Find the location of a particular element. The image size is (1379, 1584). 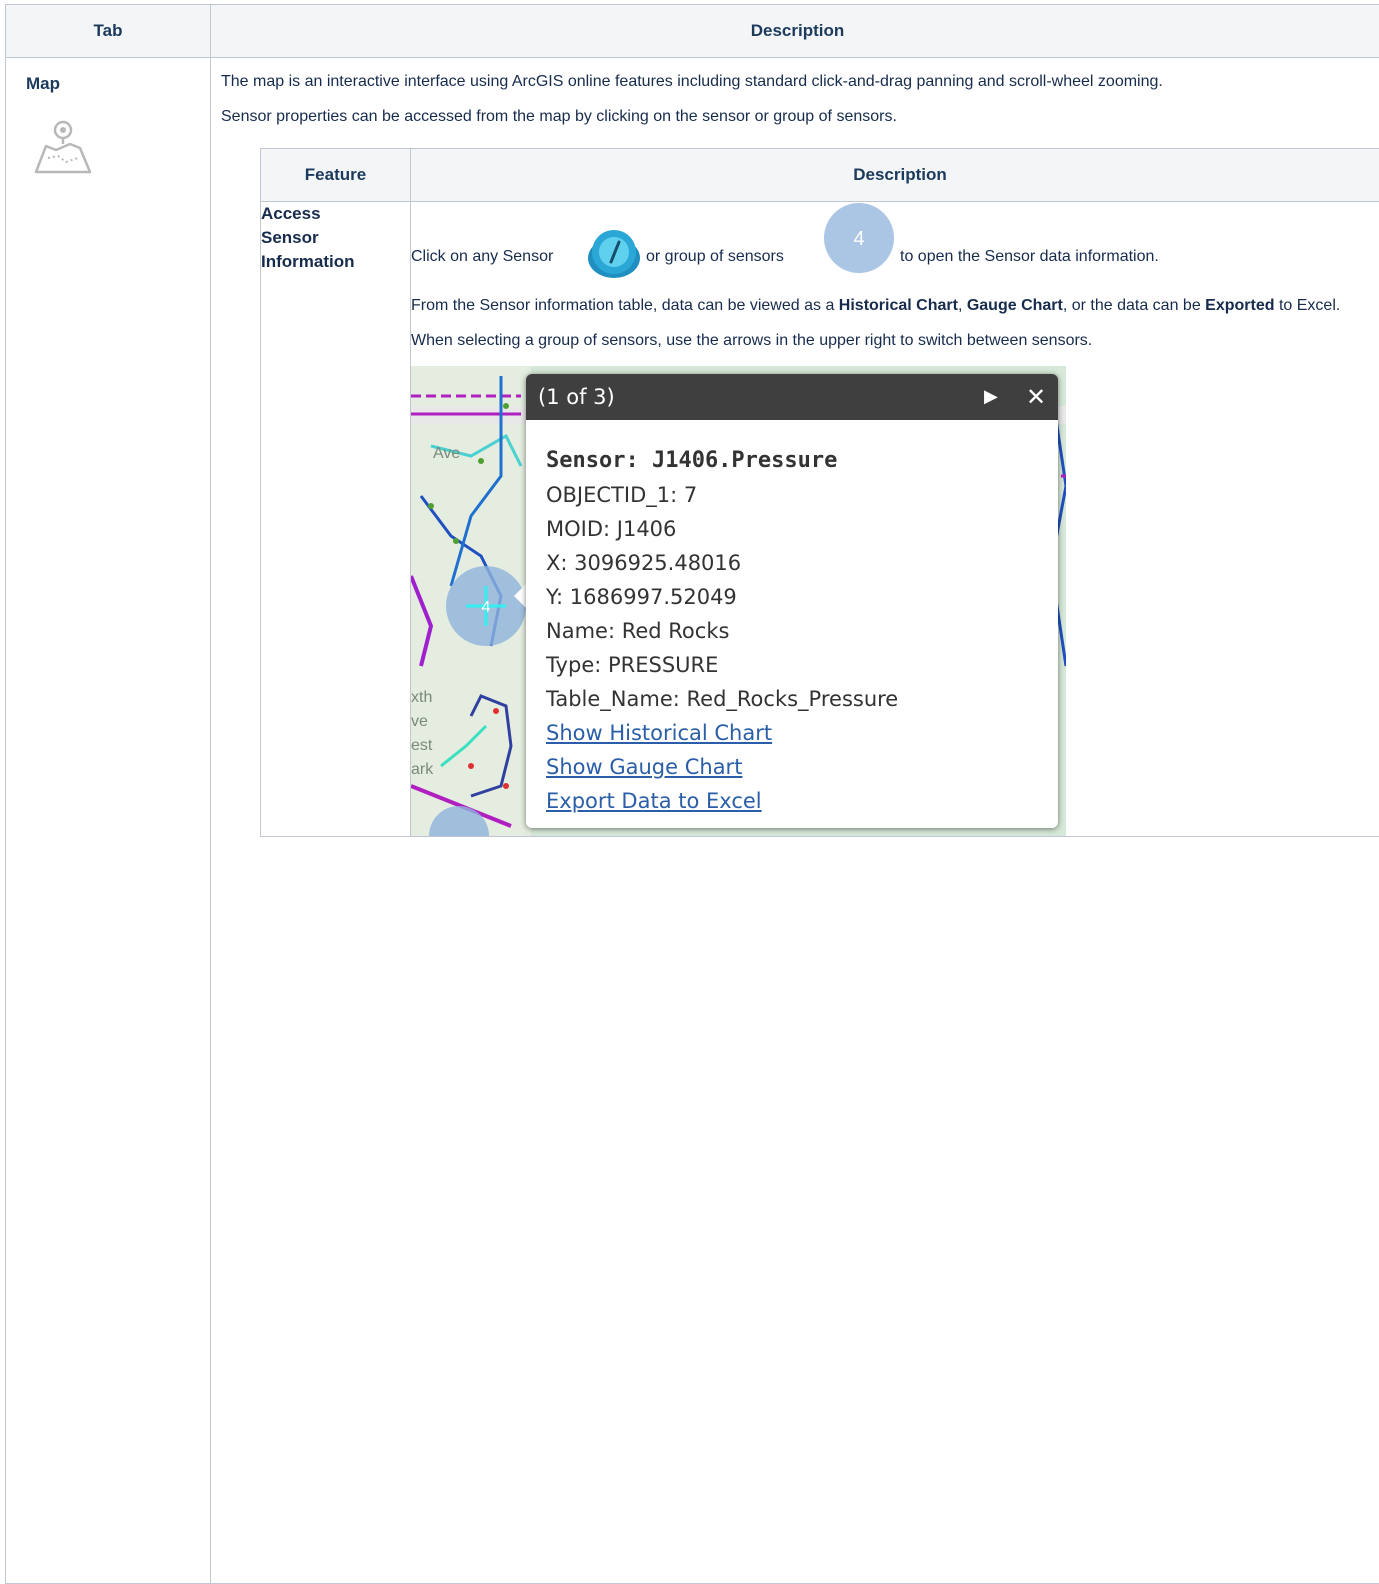

header-tab: Tab is located at coordinates (108, 31).